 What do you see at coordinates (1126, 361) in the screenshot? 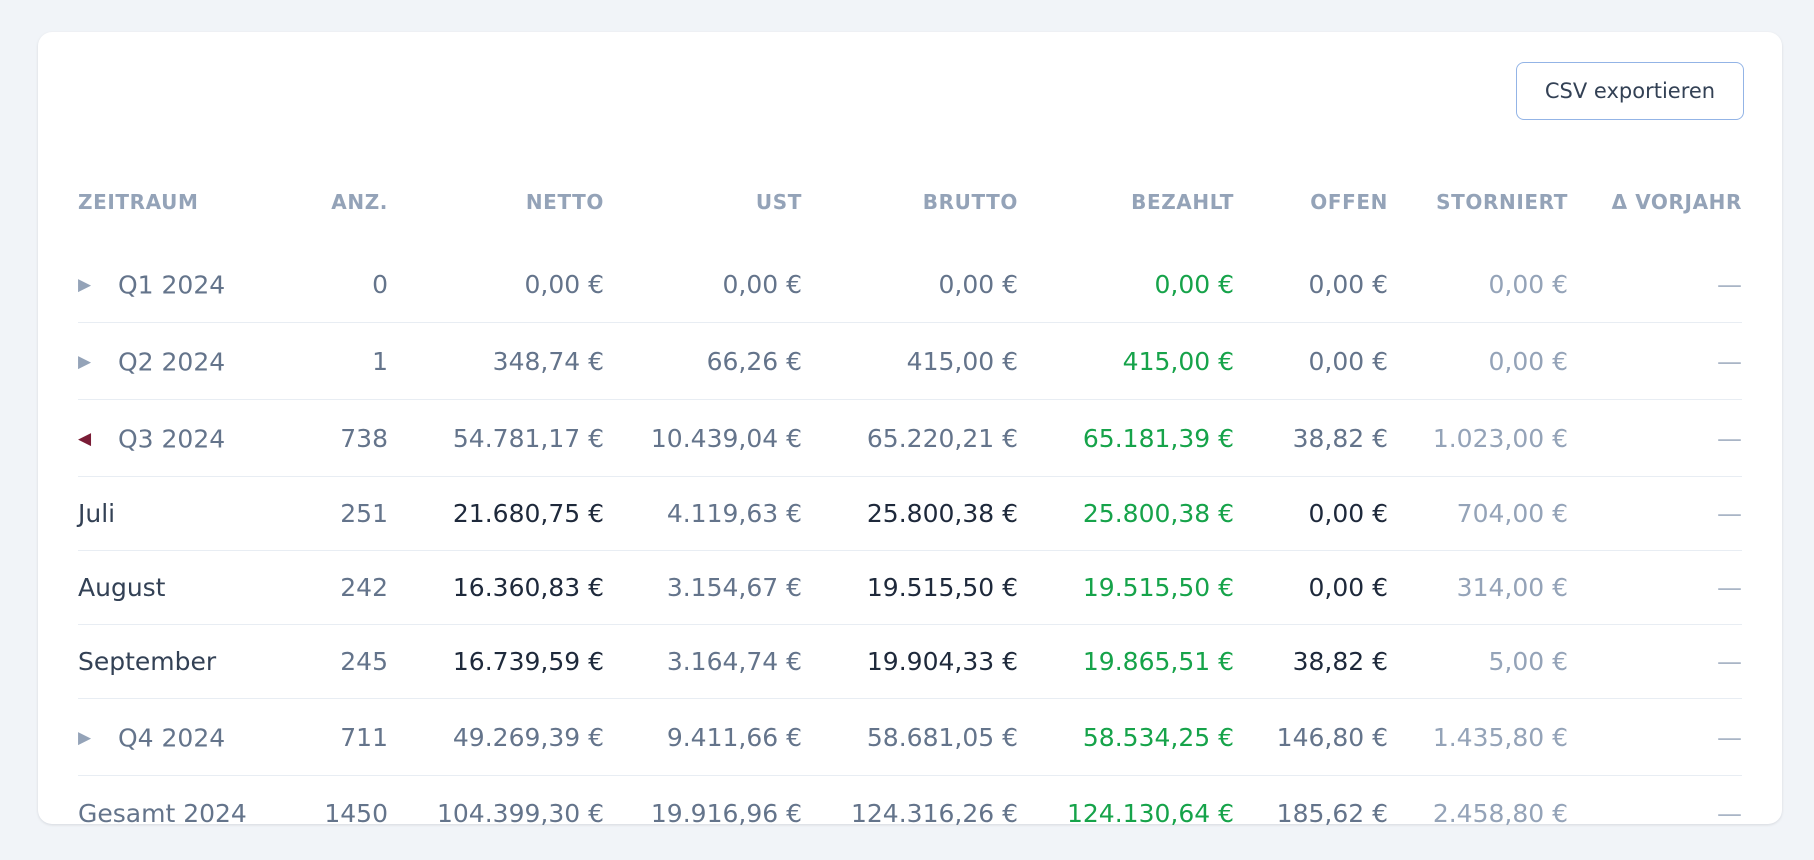
I see `bezahlt-cell: 415,00 €` at bounding box center [1126, 361].